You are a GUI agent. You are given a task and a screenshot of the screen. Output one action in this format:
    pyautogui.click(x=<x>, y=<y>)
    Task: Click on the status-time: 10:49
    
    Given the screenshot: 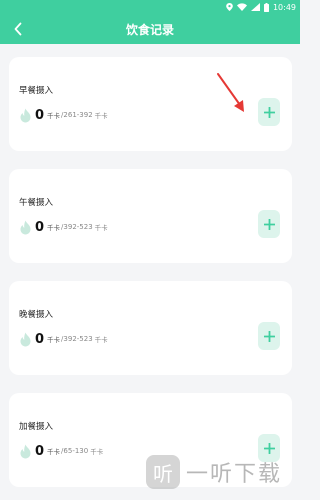 What is the action you would take?
    pyautogui.click(x=284, y=7)
    